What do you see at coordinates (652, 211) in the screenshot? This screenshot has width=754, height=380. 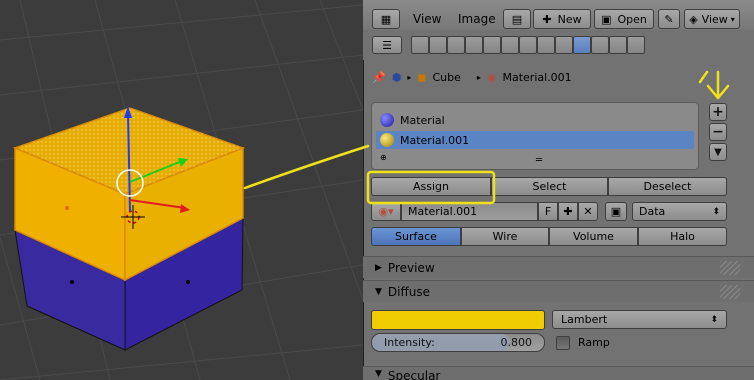 I see `link-mode-value: Data` at bounding box center [652, 211].